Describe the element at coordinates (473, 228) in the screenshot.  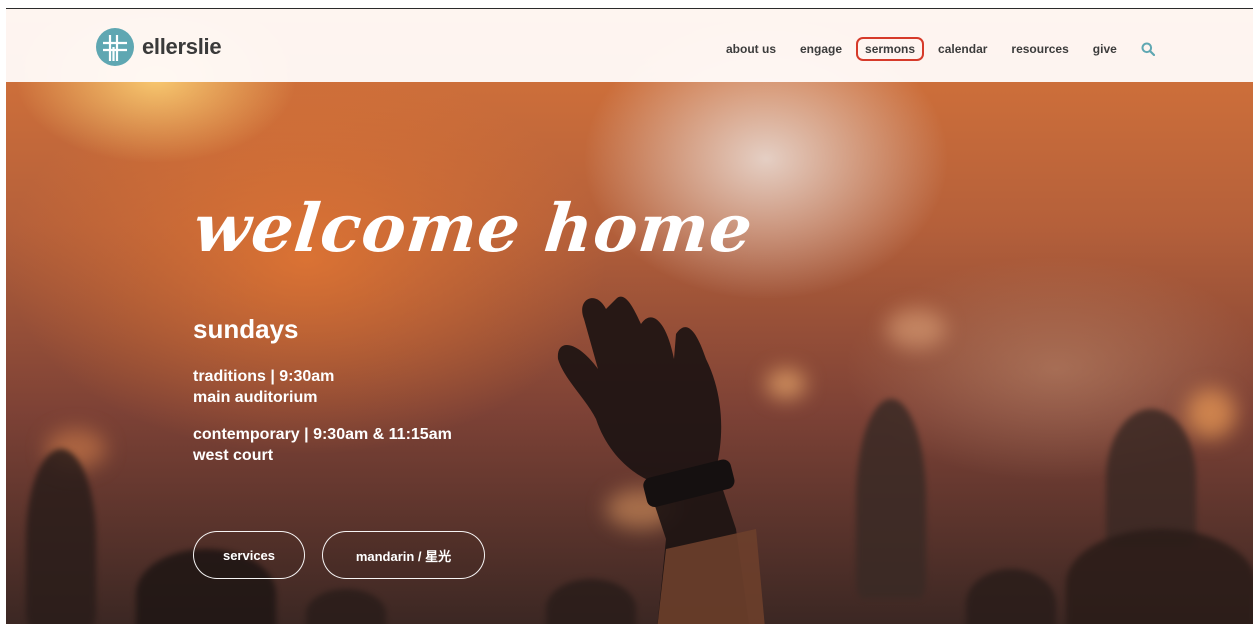
I see `hero-headline: welcome home` at that location.